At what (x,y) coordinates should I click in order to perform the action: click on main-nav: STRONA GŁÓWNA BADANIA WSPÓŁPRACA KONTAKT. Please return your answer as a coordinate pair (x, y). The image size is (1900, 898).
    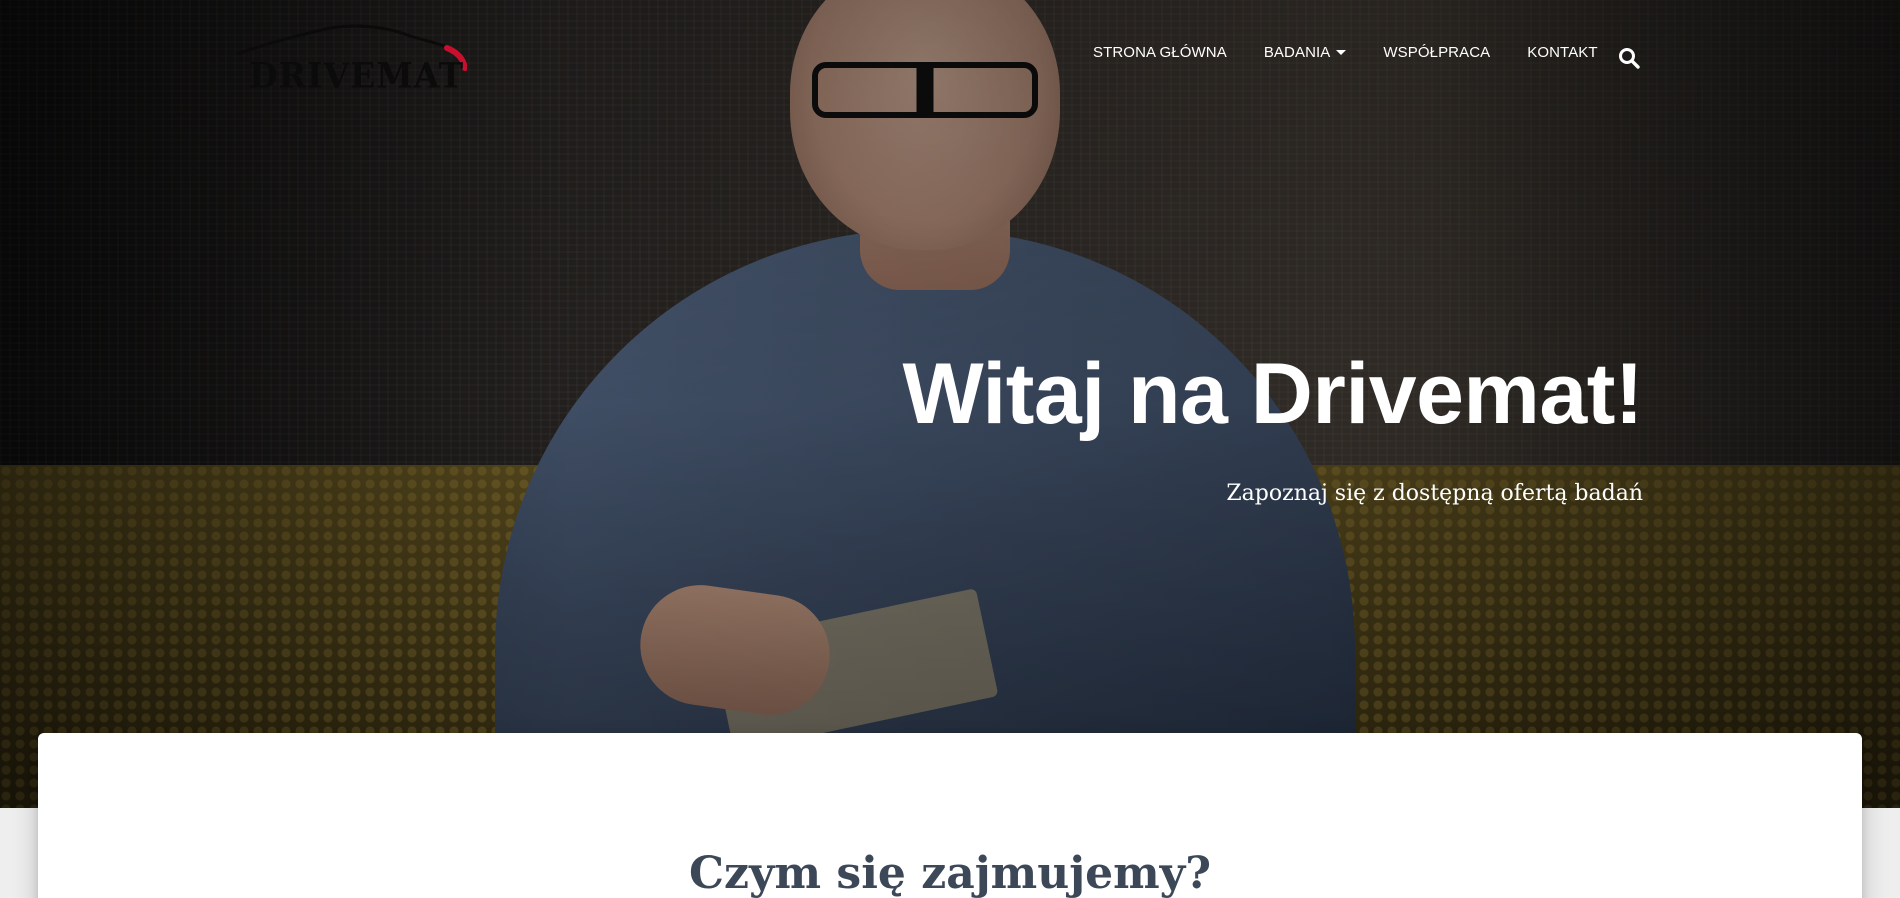
    Looking at the image, I should click on (1364, 52).